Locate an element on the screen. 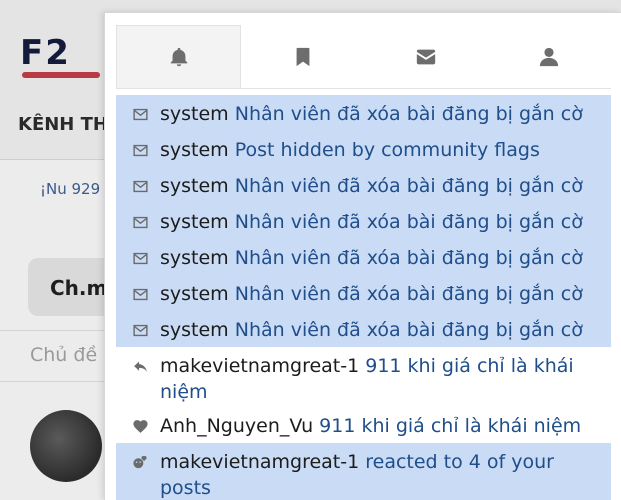 Image resolution: width=621 pixels, height=500 pixels. logo-underline is located at coordinates (61, 75).